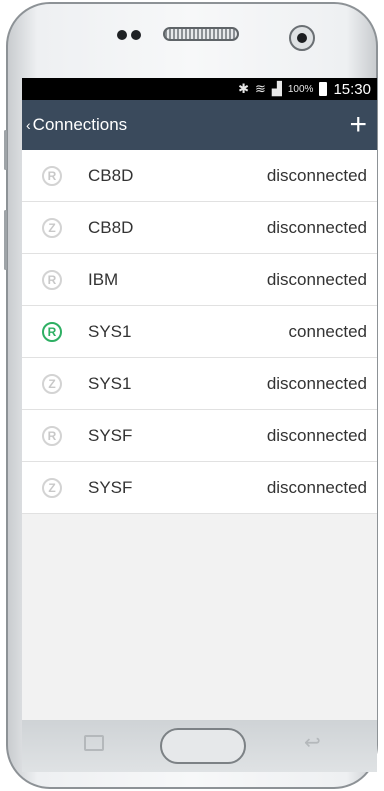  I want to click on page-title: Connections, so click(80, 124).